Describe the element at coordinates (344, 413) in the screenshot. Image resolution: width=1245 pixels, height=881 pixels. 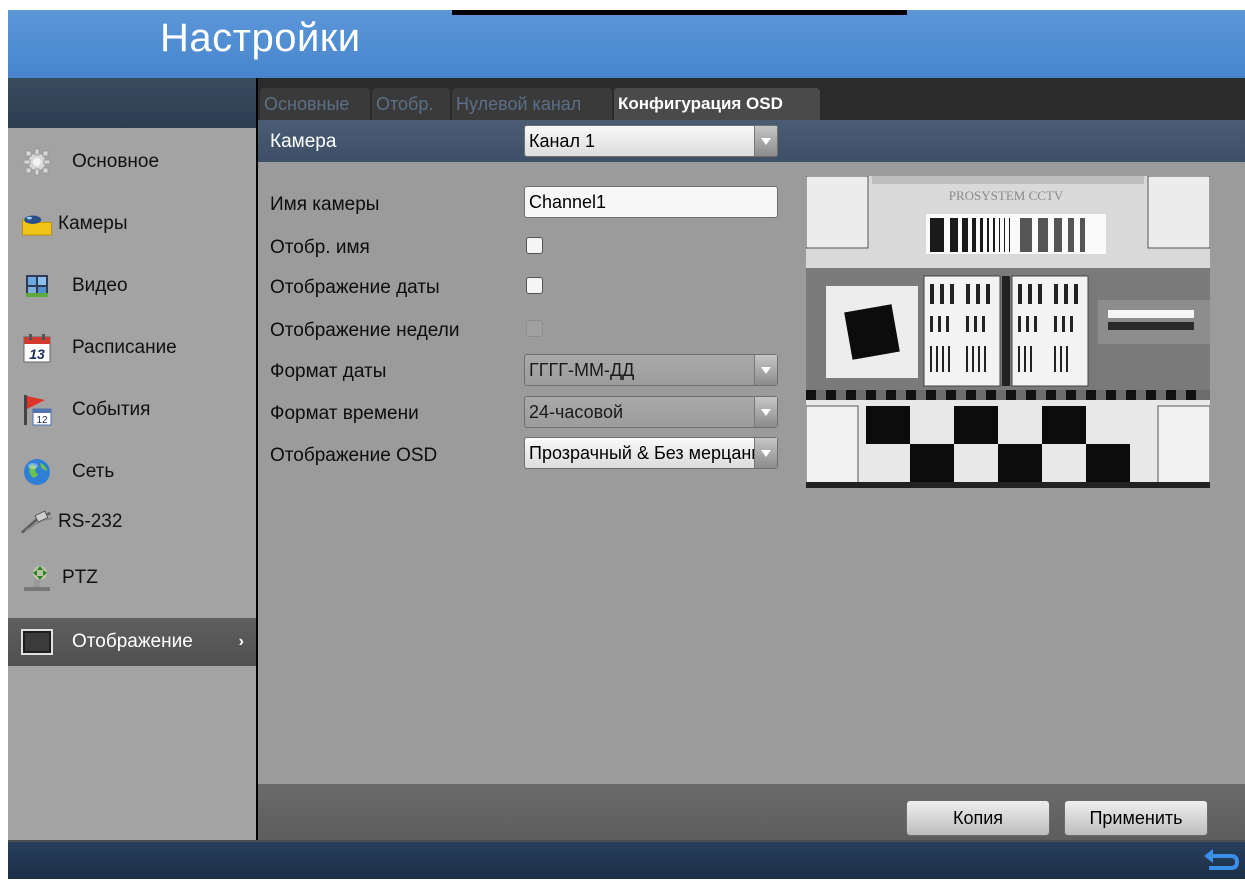
I see `time-format-label: Формат времени` at that location.